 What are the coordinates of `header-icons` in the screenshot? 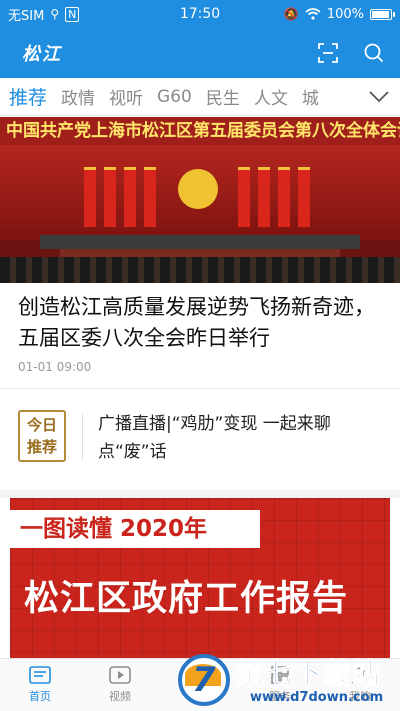 It's located at (351, 53).